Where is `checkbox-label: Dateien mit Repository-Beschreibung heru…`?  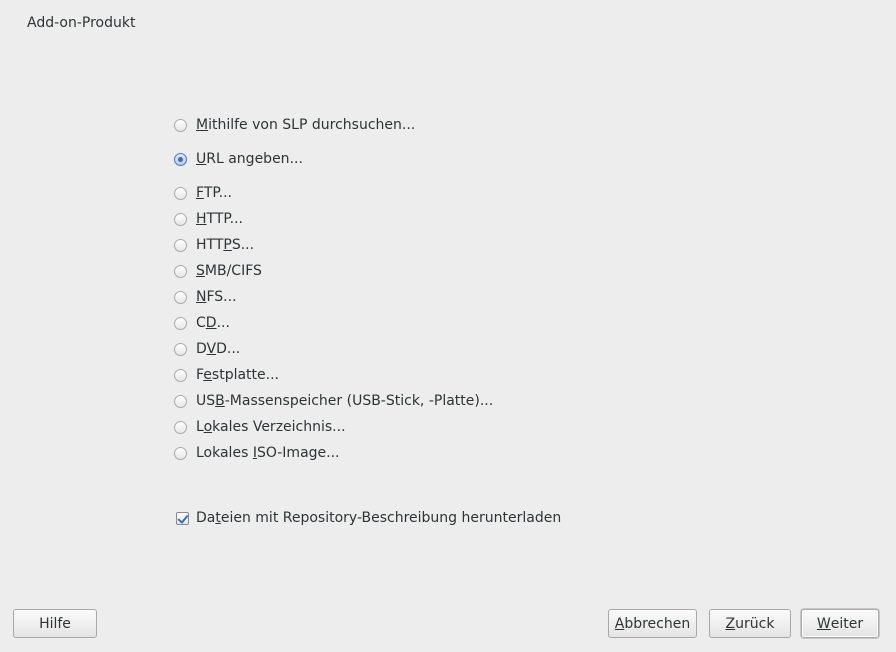 checkbox-label: Dateien mit Repository-Beschreibung heru… is located at coordinates (379, 518).